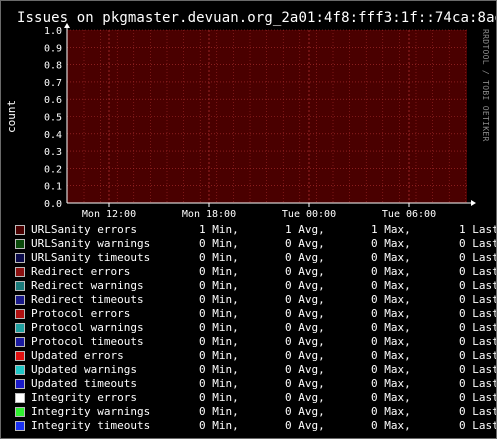  What do you see at coordinates (53, 31) in the screenshot?
I see `y-tick-label: 1.0` at bounding box center [53, 31].